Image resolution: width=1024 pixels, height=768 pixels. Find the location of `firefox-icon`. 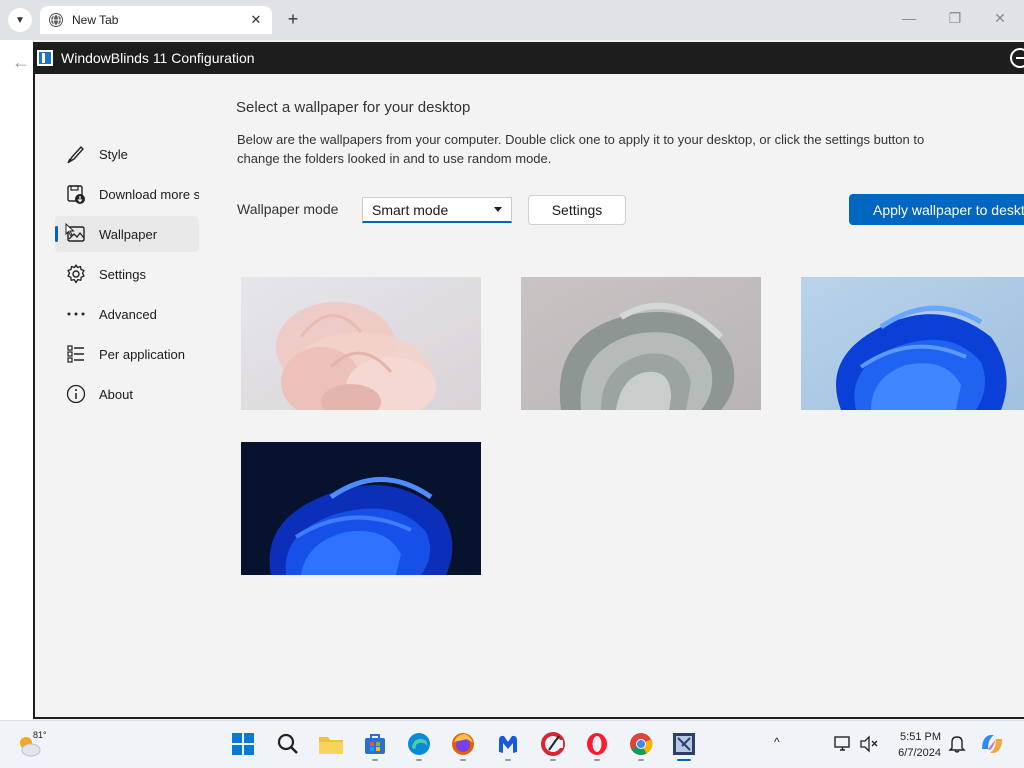

firefox-icon is located at coordinates (463, 744).